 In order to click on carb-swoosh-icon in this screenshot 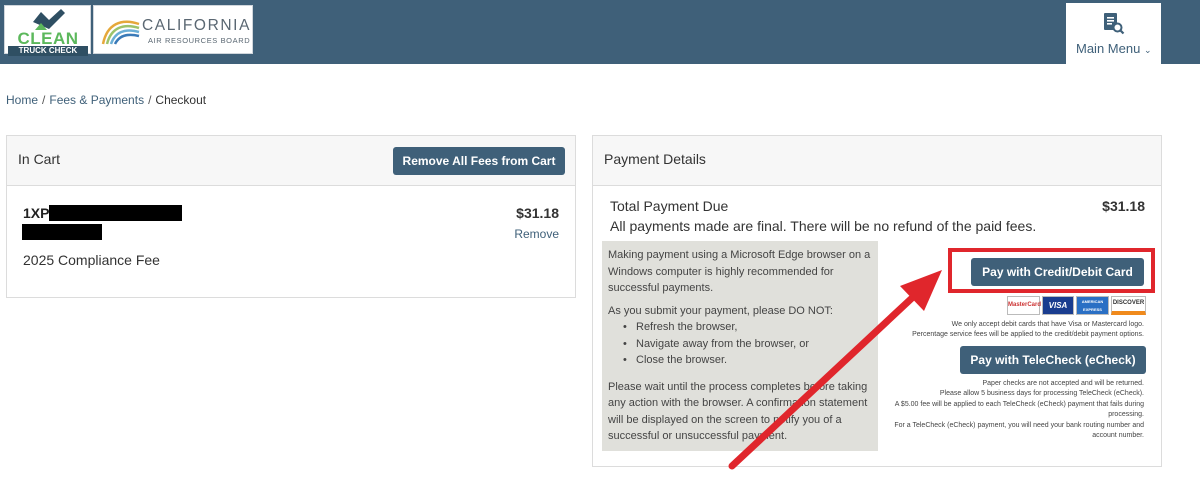, I will do `click(120, 32)`.